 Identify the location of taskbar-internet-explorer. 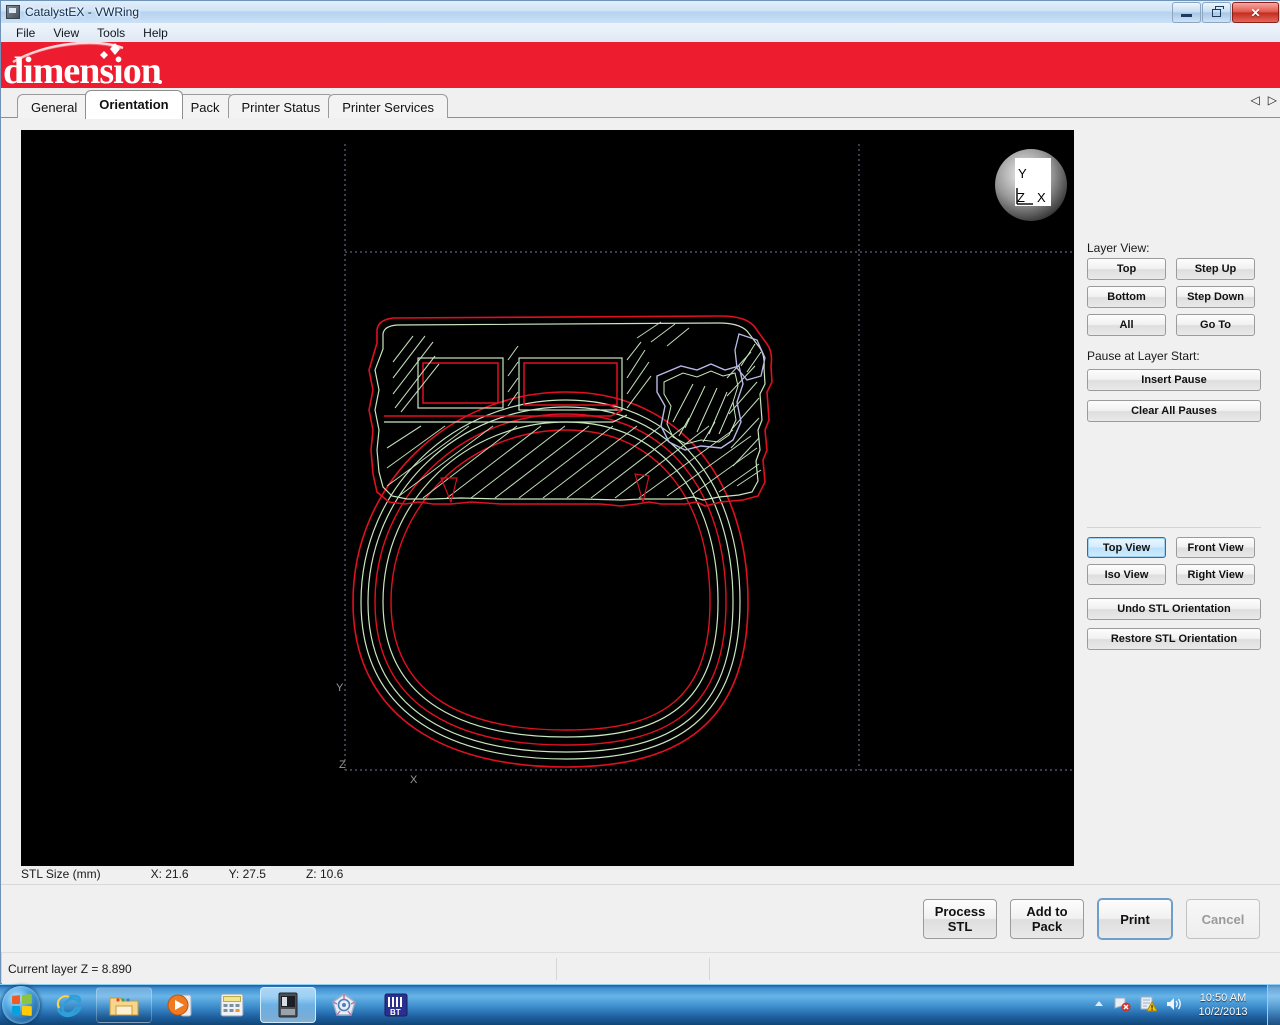
(68, 1005).